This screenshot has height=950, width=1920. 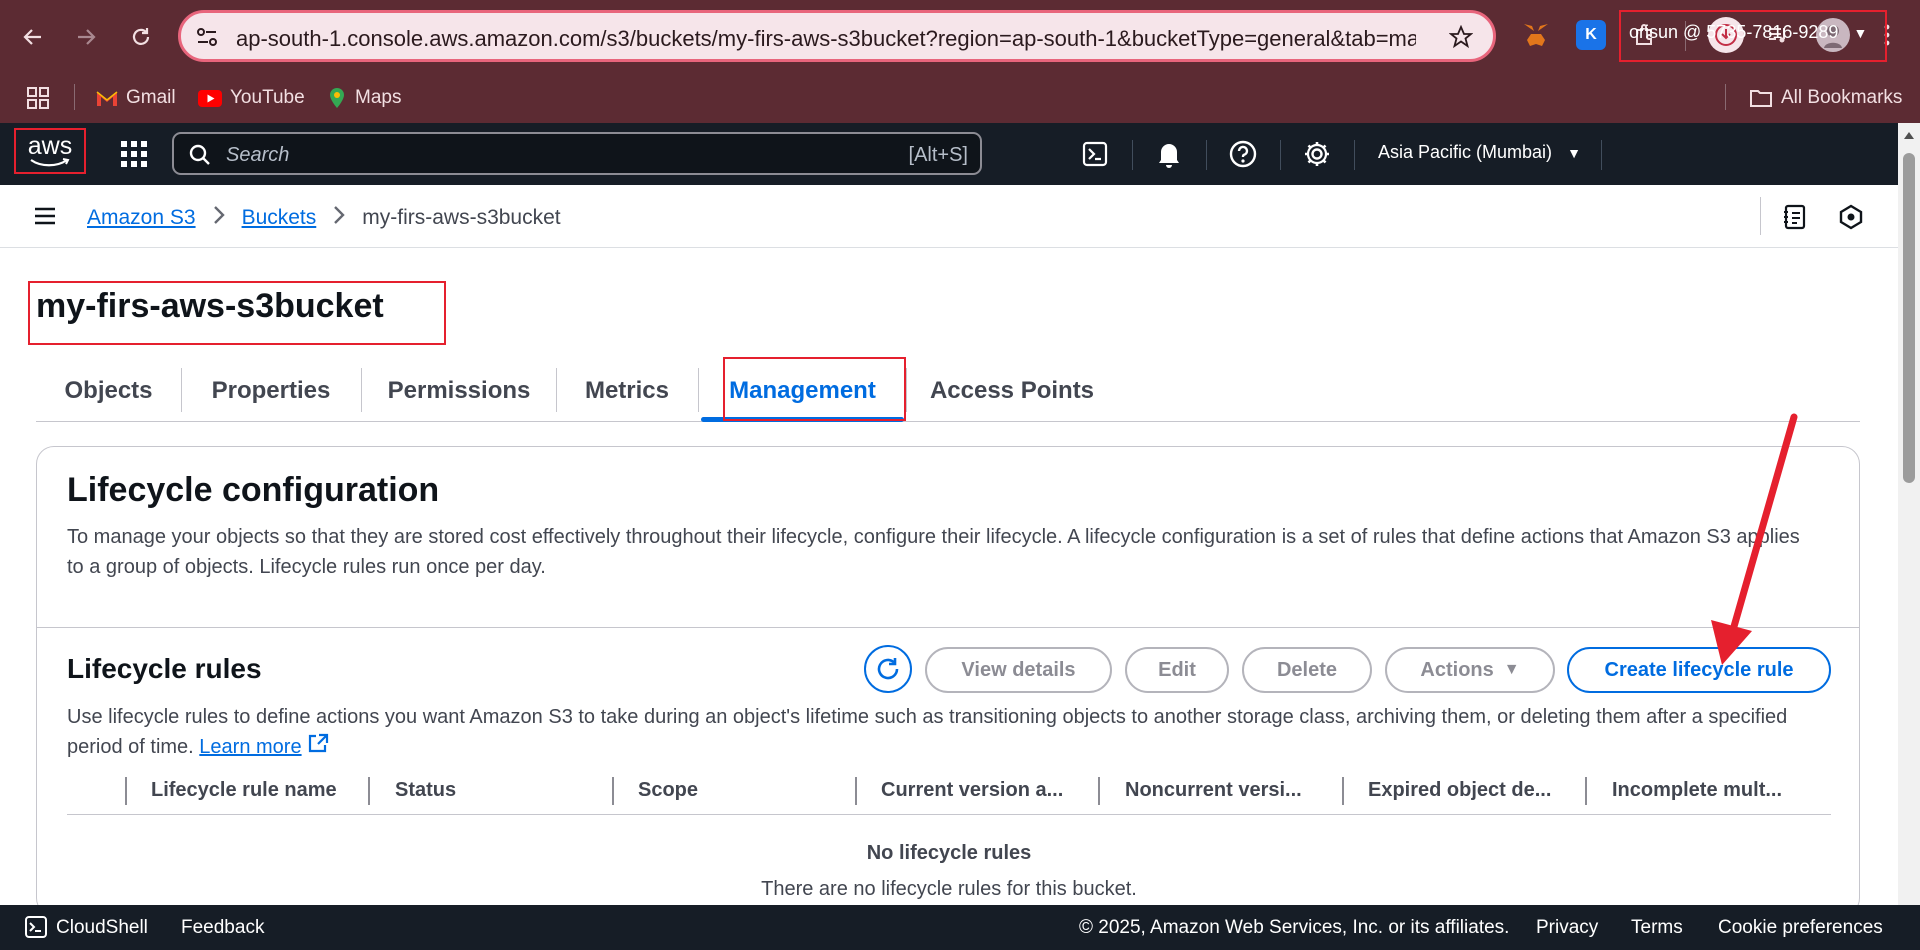 What do you see at coordinates (1800, 928) in the screenshot?
I see `cookie-preferences-link: Cookie preferences` at bounding box center [1800, 928].